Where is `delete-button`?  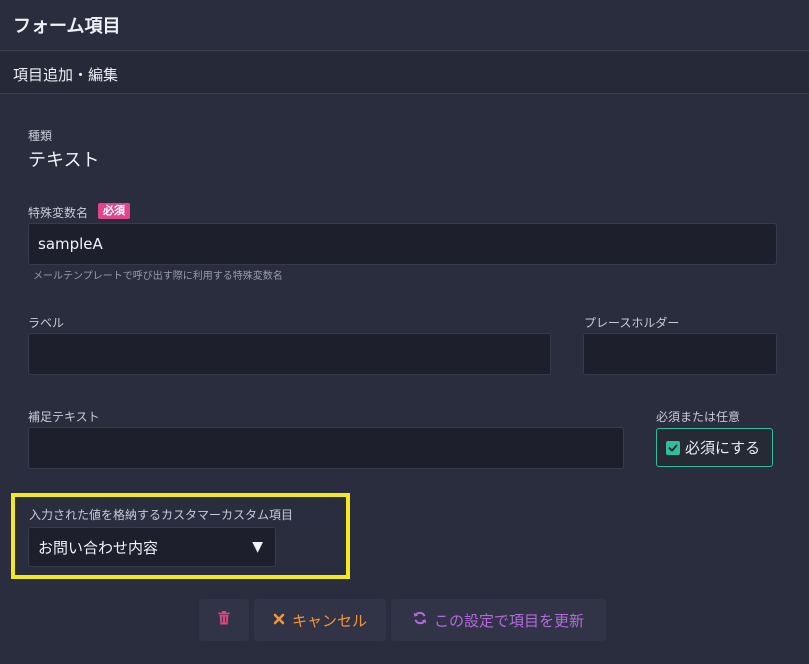 delete-button is located at coordinates (224, 620).